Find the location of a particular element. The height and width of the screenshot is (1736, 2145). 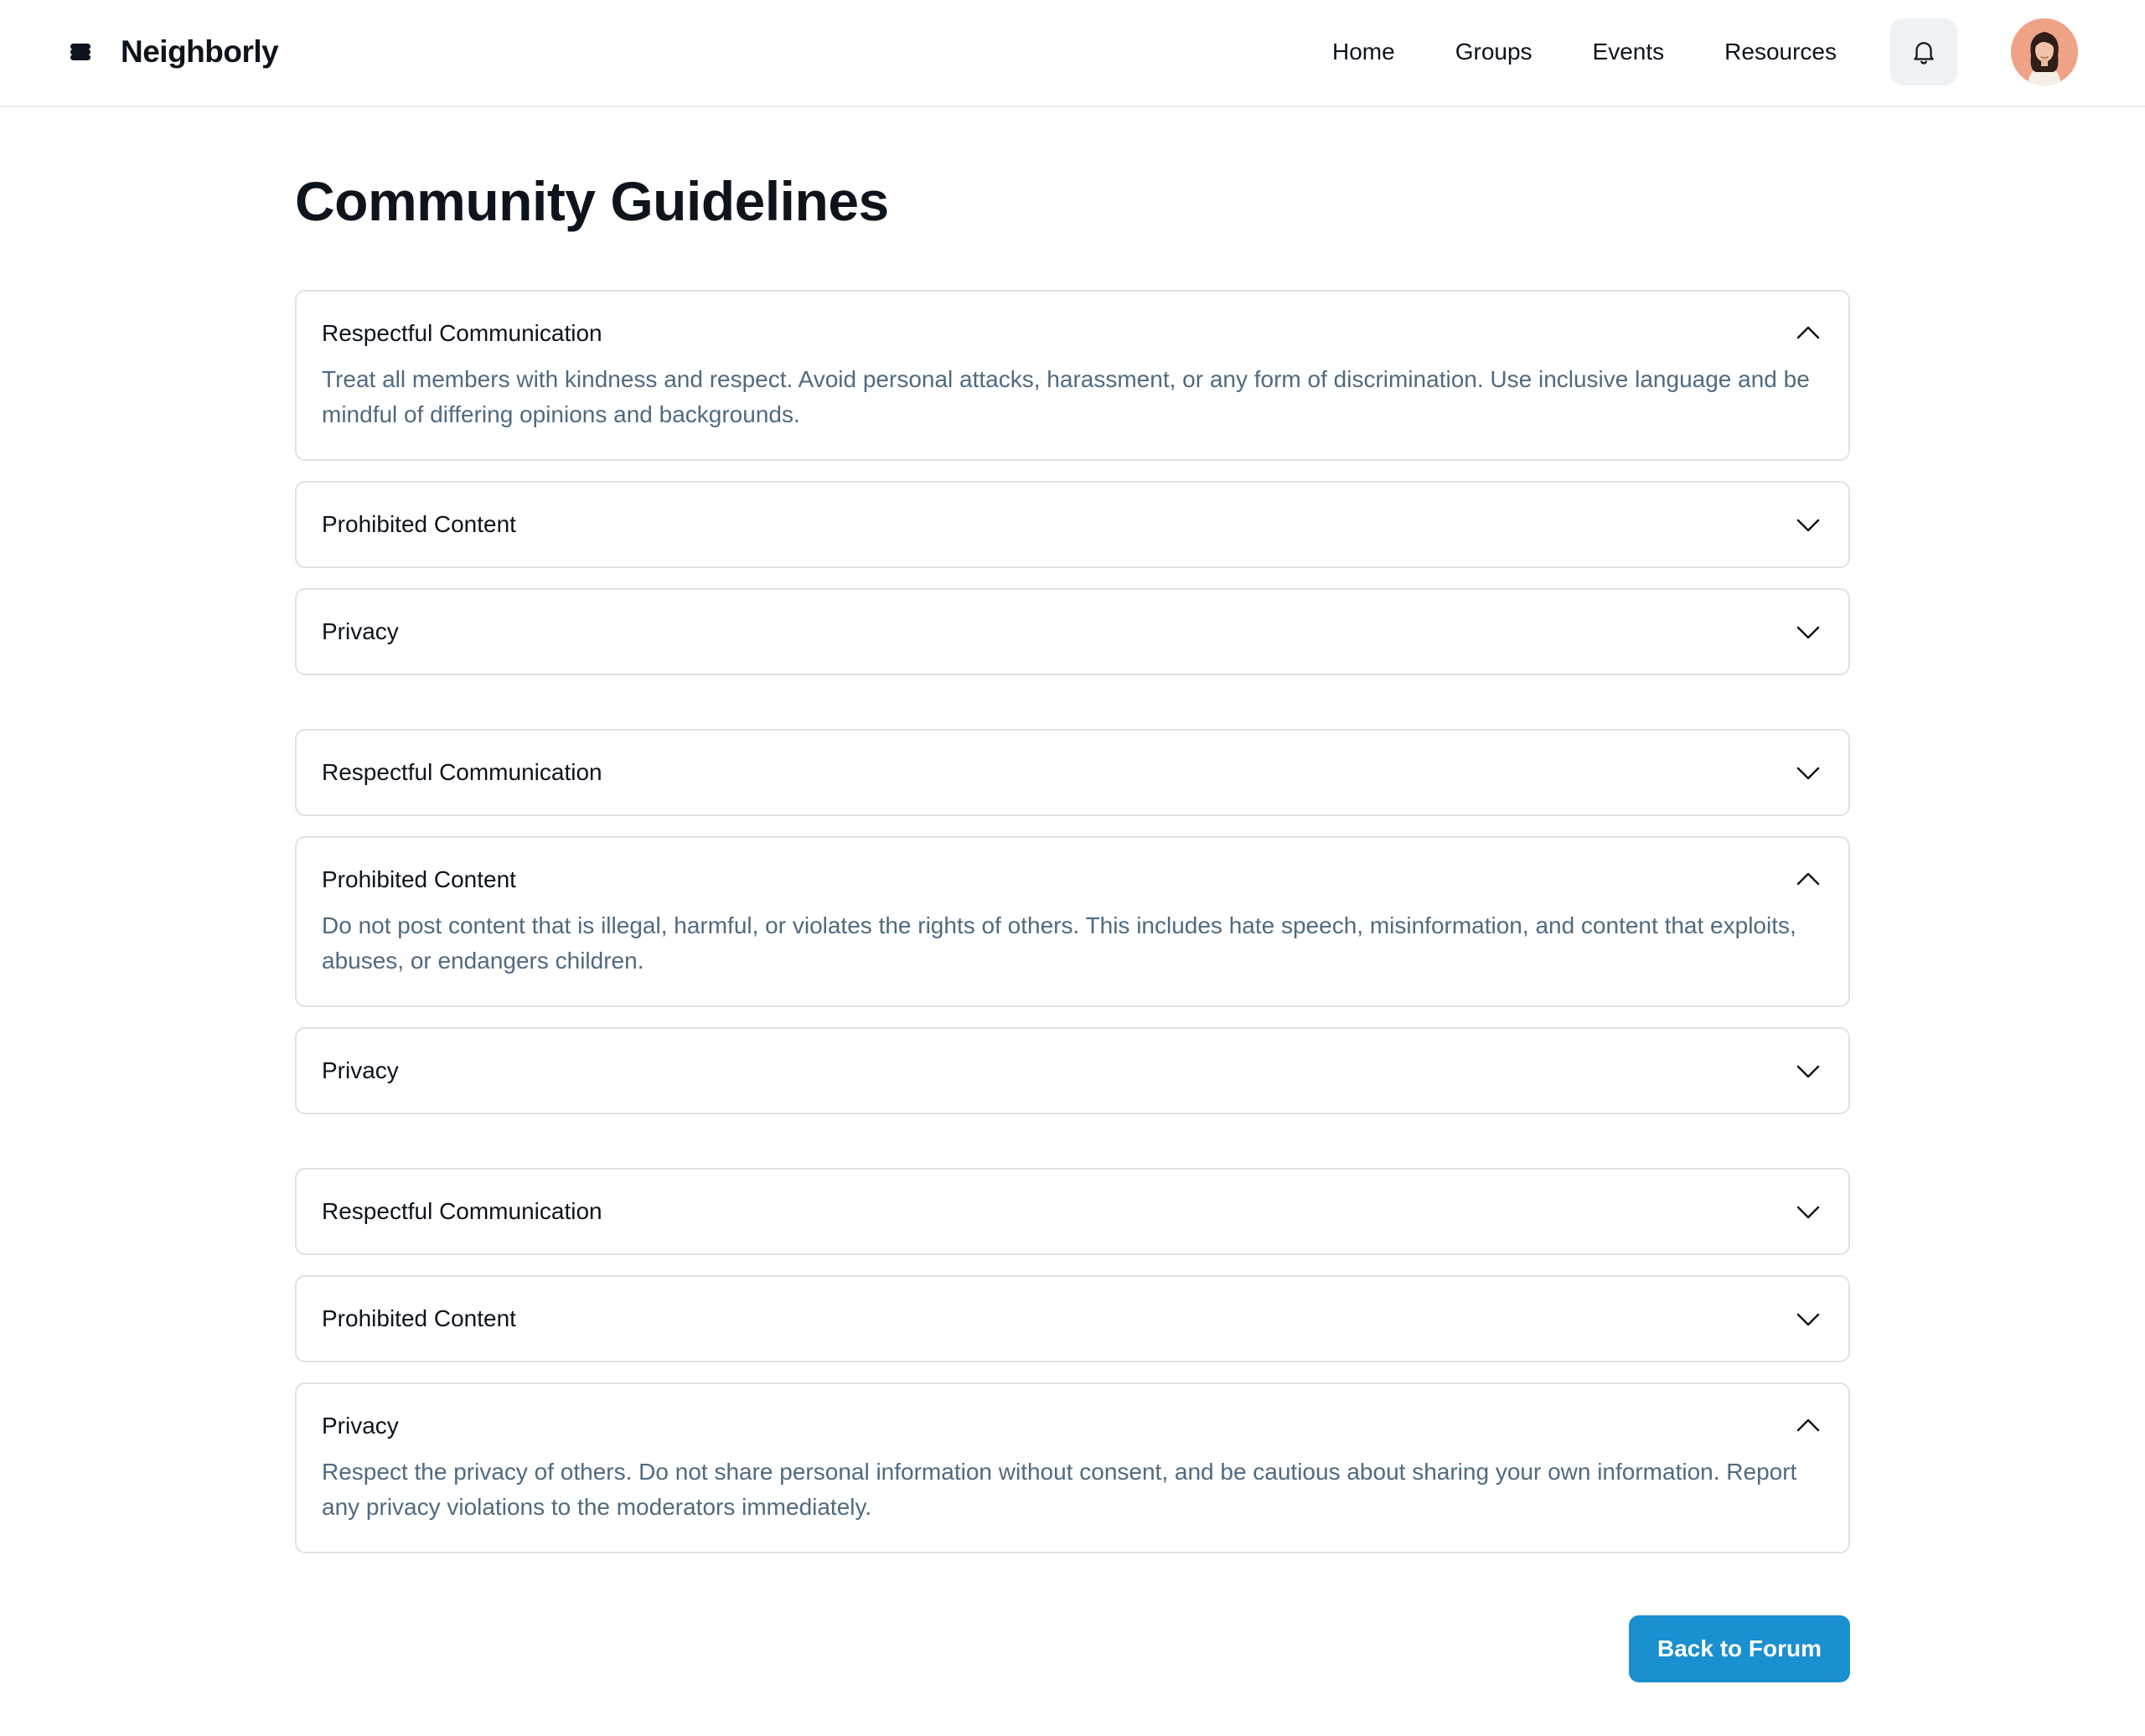

main-nav: Home Groups Events Resources is located at coordinates (1705, 52).